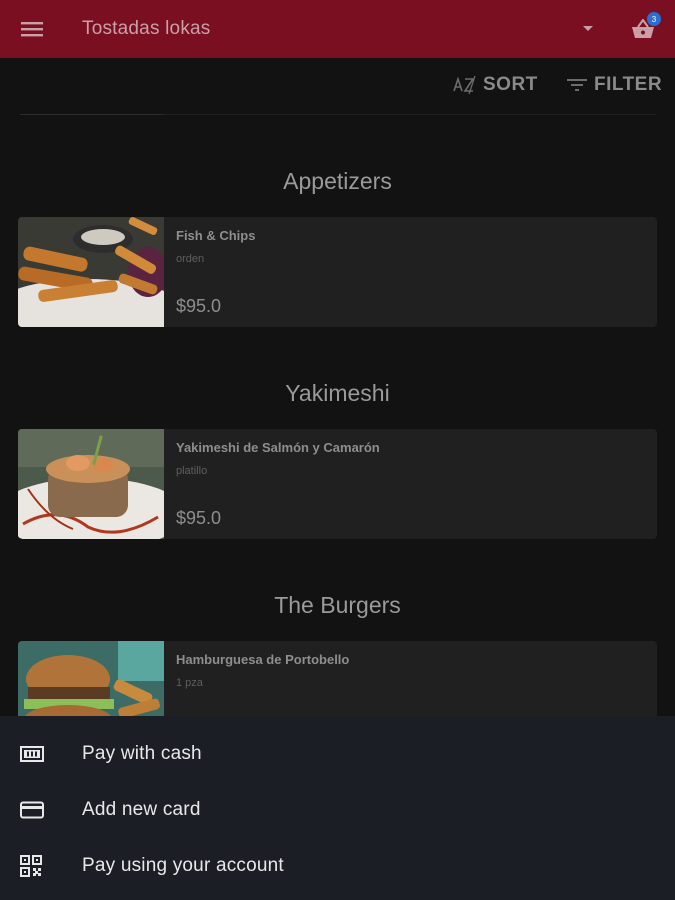  I want to click on add-new-card-option: Add new card, so click(337, 810).